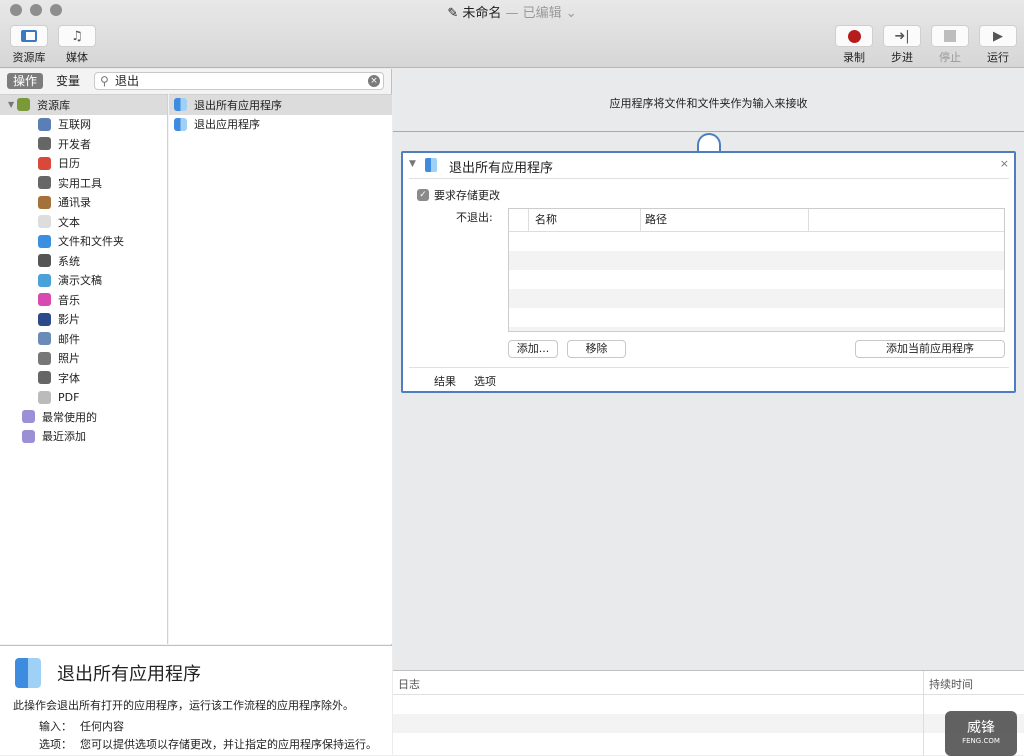 The image size is (1024, 756). What do you see at coordinates (725, 220) in the screenshot?
I see `column-header-path: 路径` at bounding box center [725, 220].